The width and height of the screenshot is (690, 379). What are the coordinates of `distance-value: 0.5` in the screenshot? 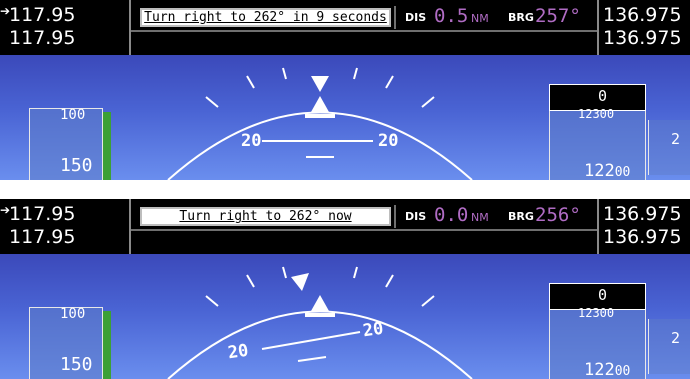 It's located at (451, 16).